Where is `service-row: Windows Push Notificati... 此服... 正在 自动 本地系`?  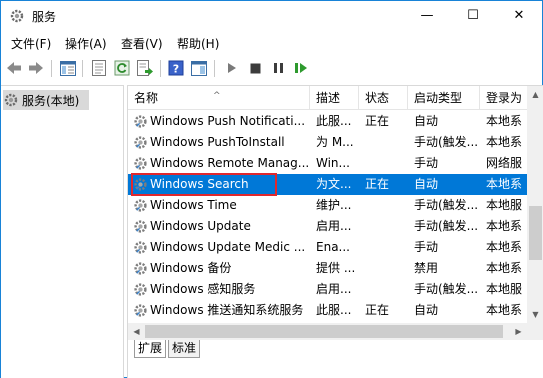 service-row: Windows Push Notificati... 此服... 正在 自动 本地系 is located at coordinates (327, 121).